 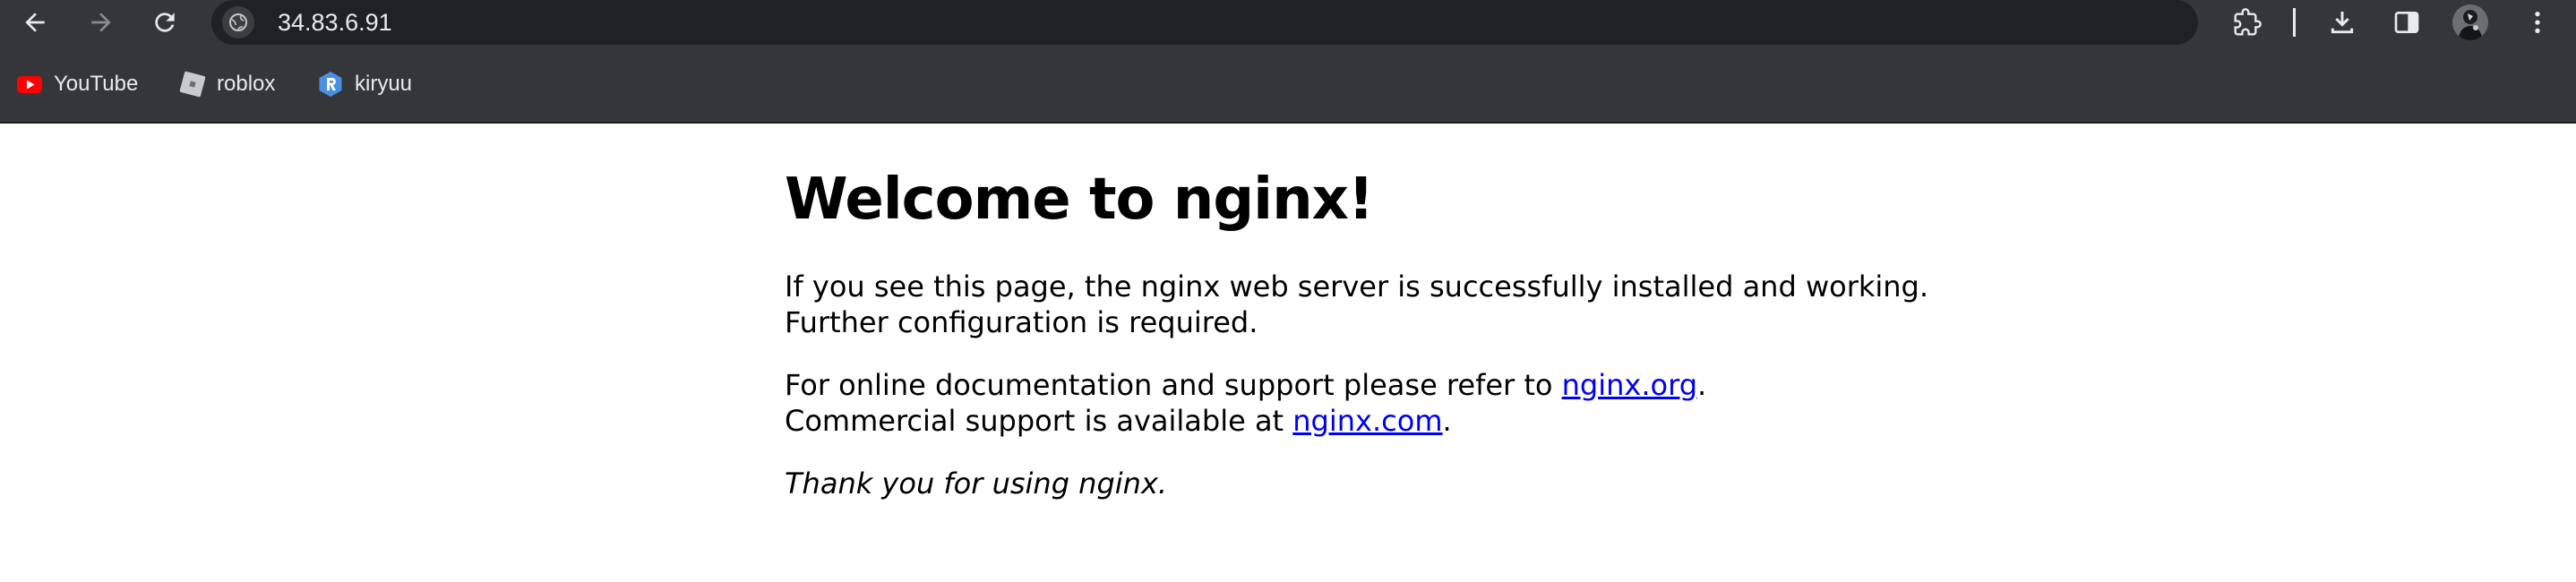 I want to click on roblox-icon, so click(x=192, y=84).